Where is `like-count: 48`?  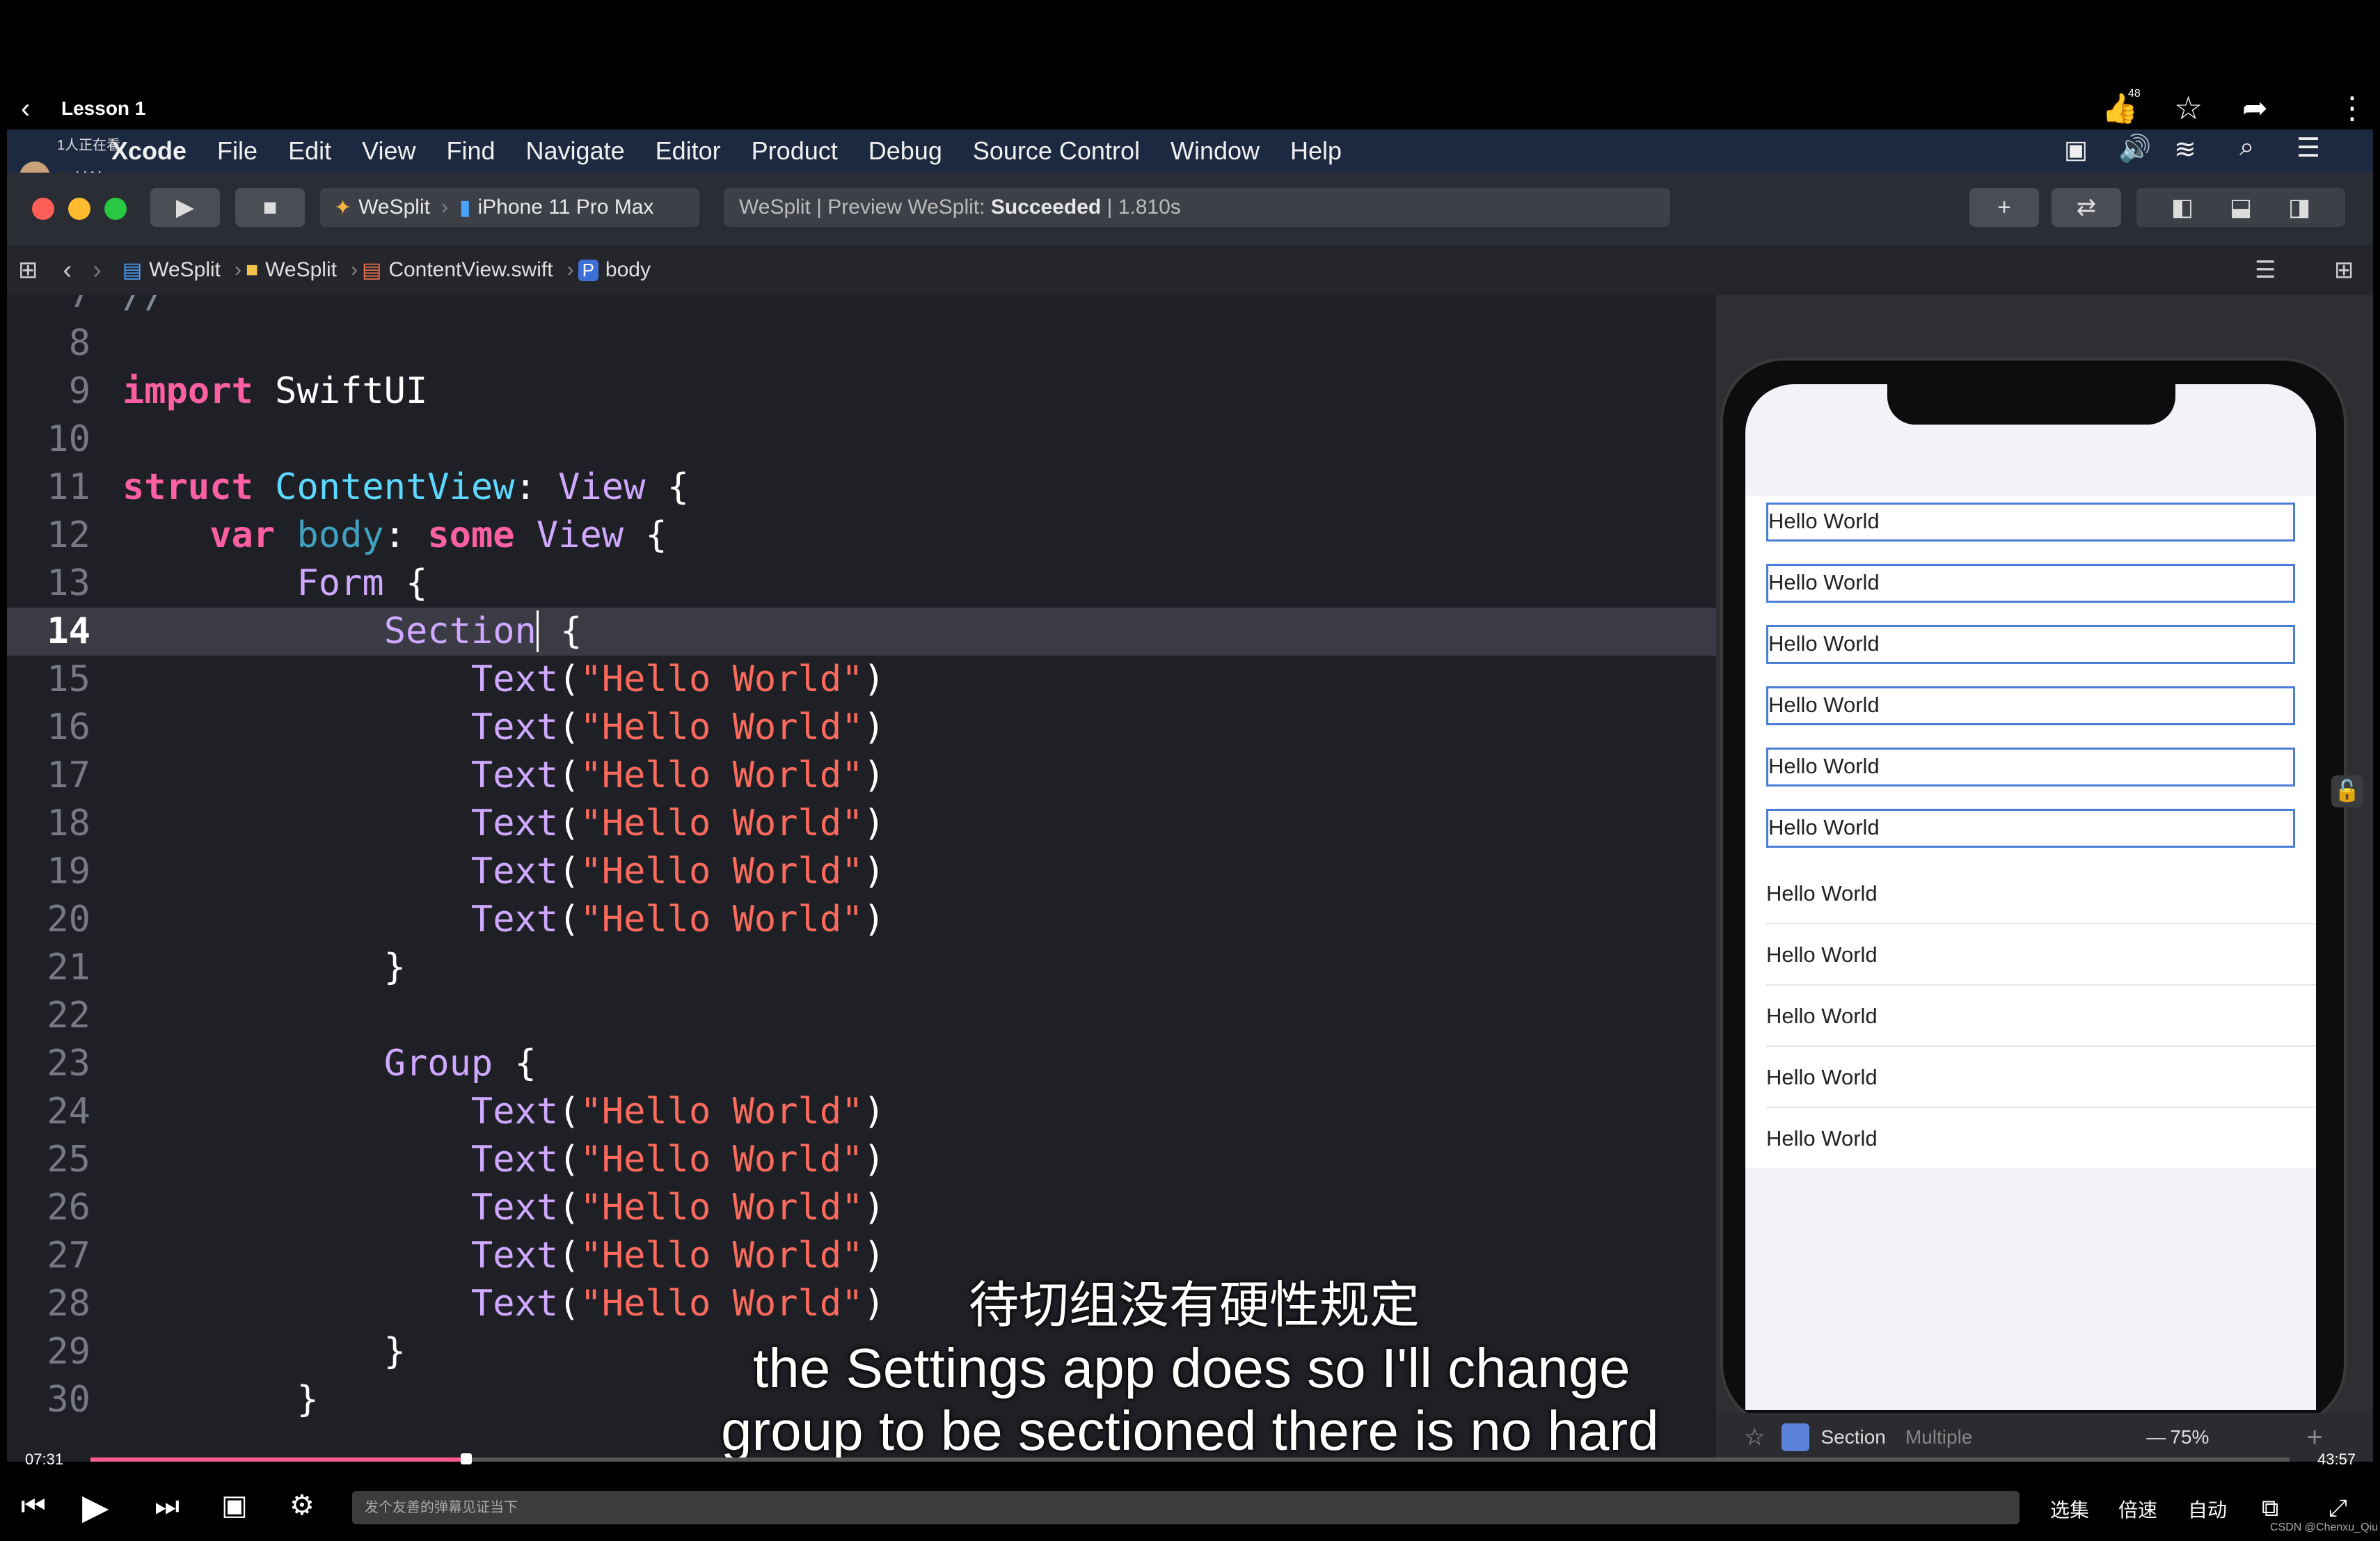 like-count: 48 is located at coordinates (2134, 94).